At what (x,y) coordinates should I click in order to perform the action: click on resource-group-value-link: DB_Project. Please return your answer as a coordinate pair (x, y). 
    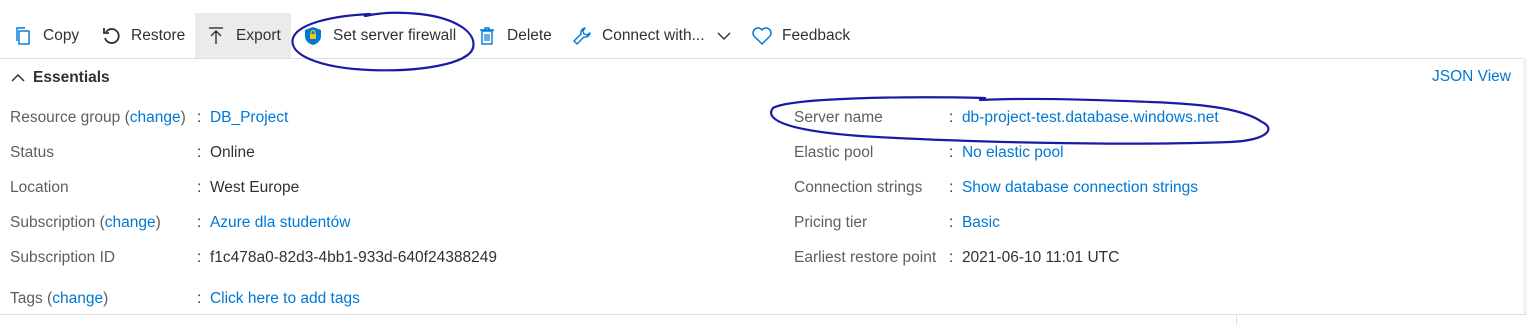
    Looking at the image, I should click on (249, 117).